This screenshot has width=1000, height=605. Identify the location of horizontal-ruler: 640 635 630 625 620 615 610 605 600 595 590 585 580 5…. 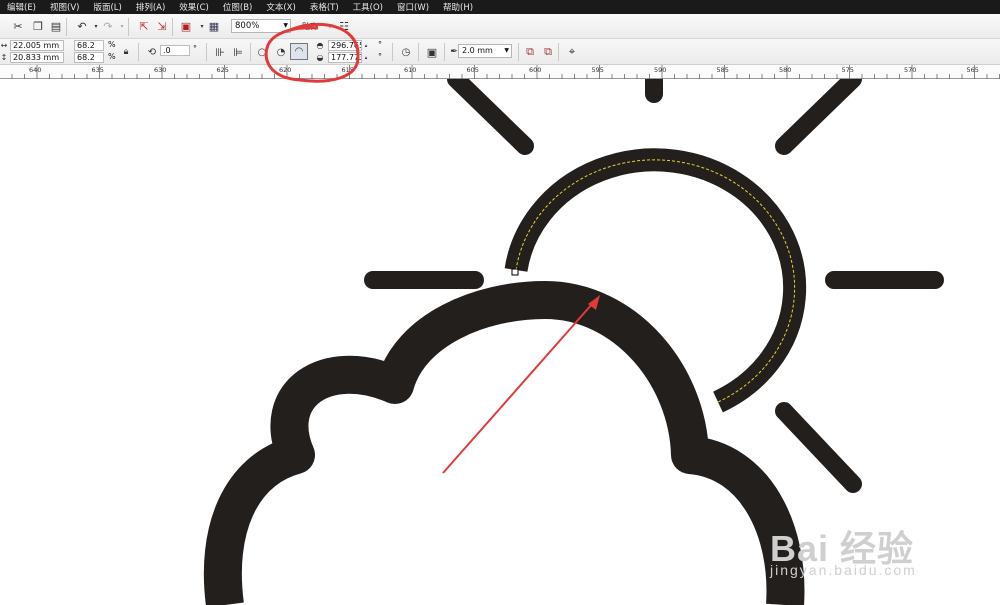
(500, 72).